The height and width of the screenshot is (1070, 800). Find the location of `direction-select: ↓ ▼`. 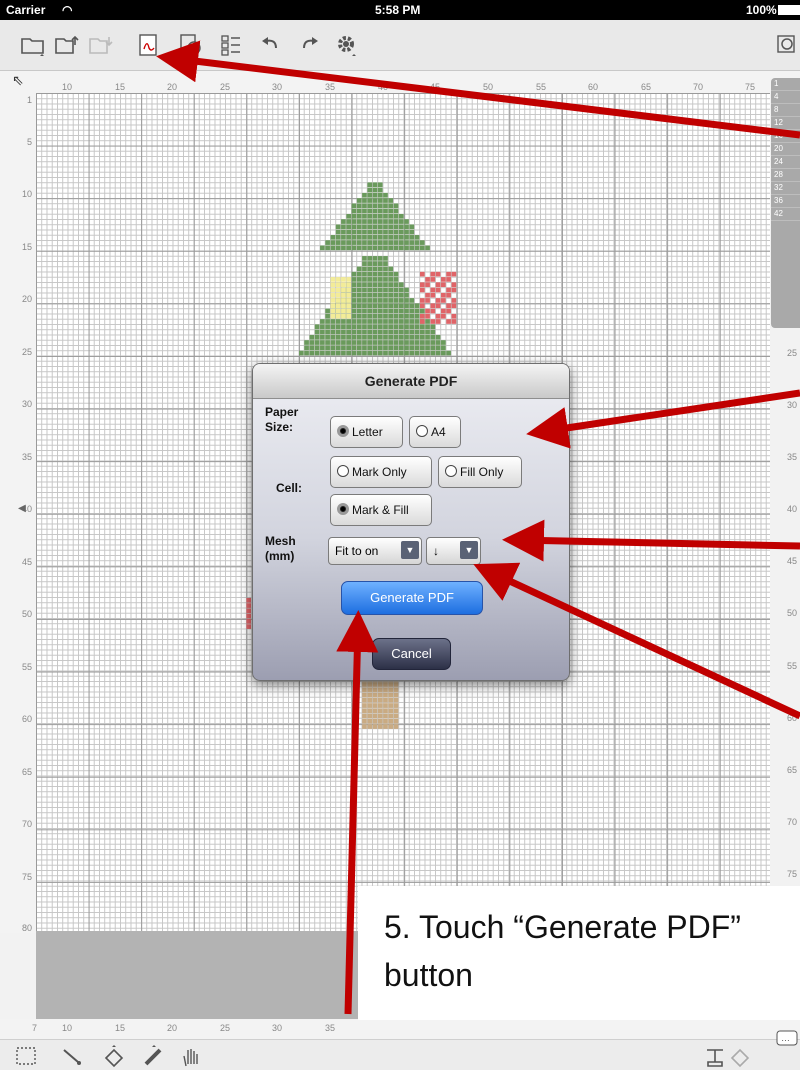

direction-select: ↓ ▼ is located at coordinates (453, 551).